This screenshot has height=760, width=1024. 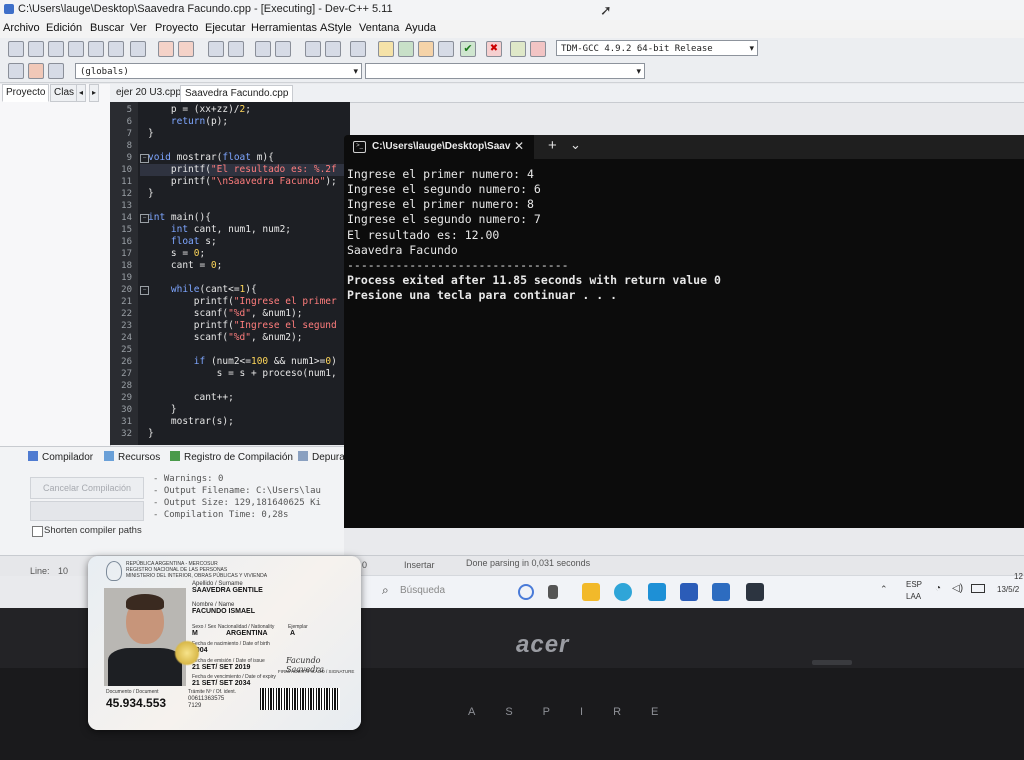 What do you see at coordinates (553, 592) in the screenshot?
I see `task-view-icon` at bounding box center [553, 592].